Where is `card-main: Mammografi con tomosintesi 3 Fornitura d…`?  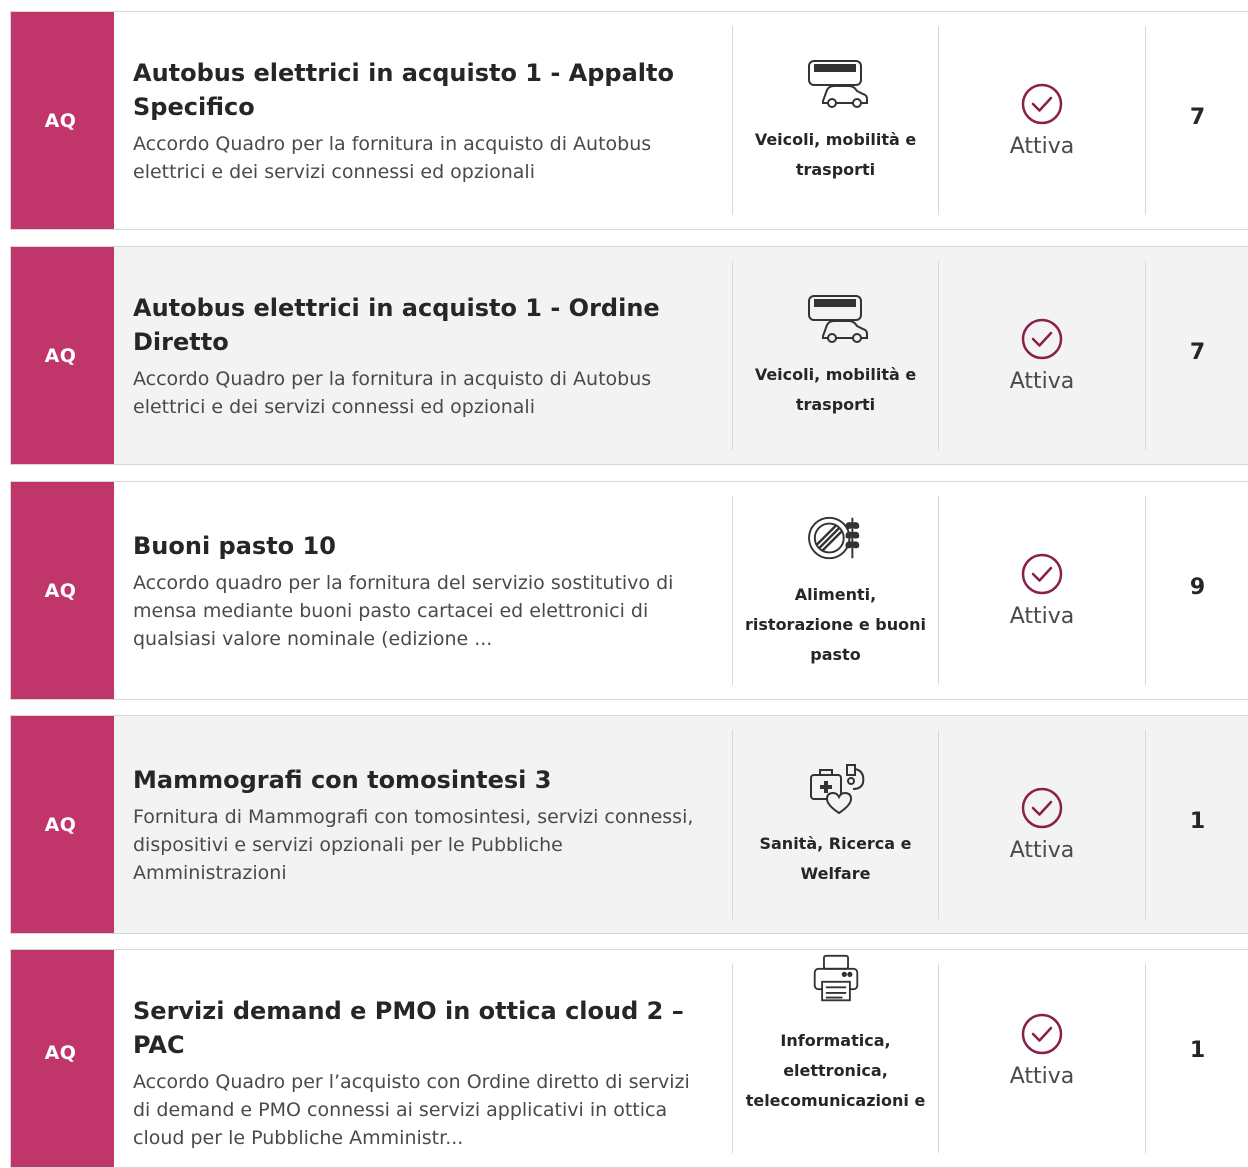
card-main: Mammografi con tomosintesi 3 Fornitura d… is located at coordinates (423, 824).